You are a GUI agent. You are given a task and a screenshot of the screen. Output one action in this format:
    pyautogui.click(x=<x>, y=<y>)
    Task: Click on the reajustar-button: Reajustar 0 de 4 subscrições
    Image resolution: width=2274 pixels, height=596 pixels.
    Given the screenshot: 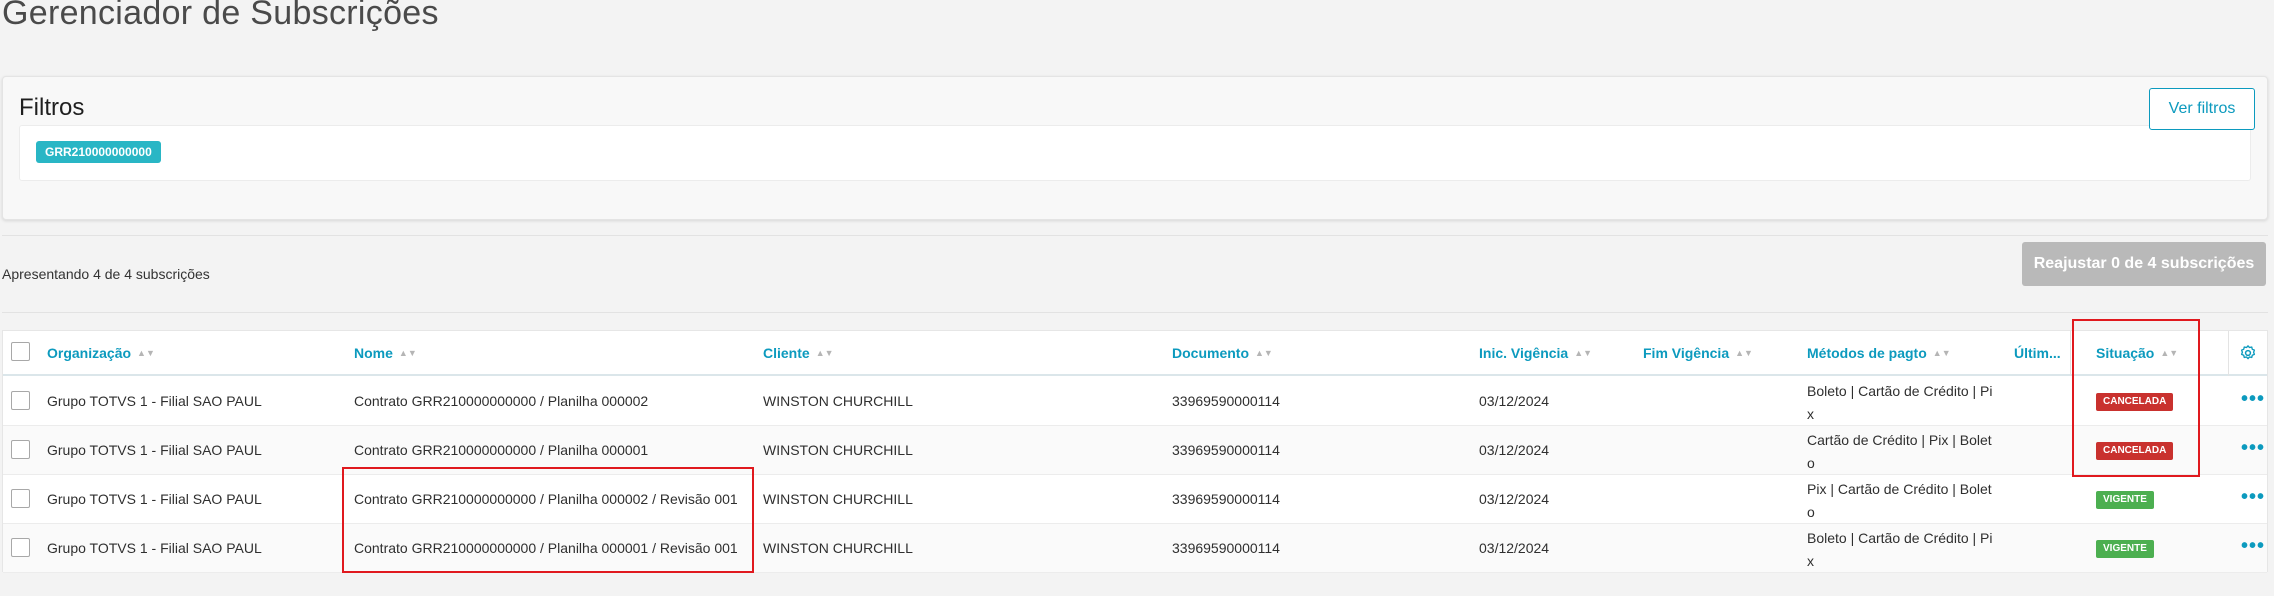 What is the action you would take?
    pyautogui.click(x=2144, y=264)
    